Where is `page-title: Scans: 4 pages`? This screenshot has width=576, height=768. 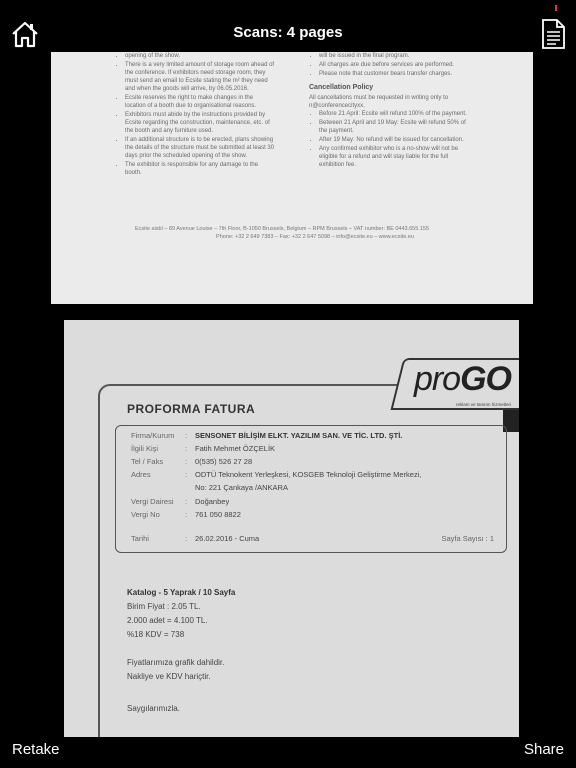
page-title: Scans: 4 pages is located at coordinates (288, 32).